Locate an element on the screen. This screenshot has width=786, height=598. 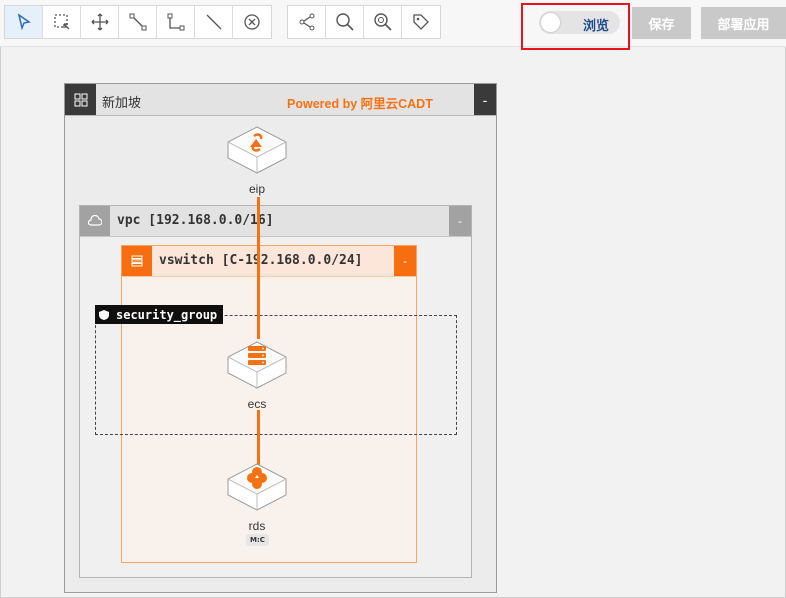
eip-label: eip is located at coordinates (256, 189).